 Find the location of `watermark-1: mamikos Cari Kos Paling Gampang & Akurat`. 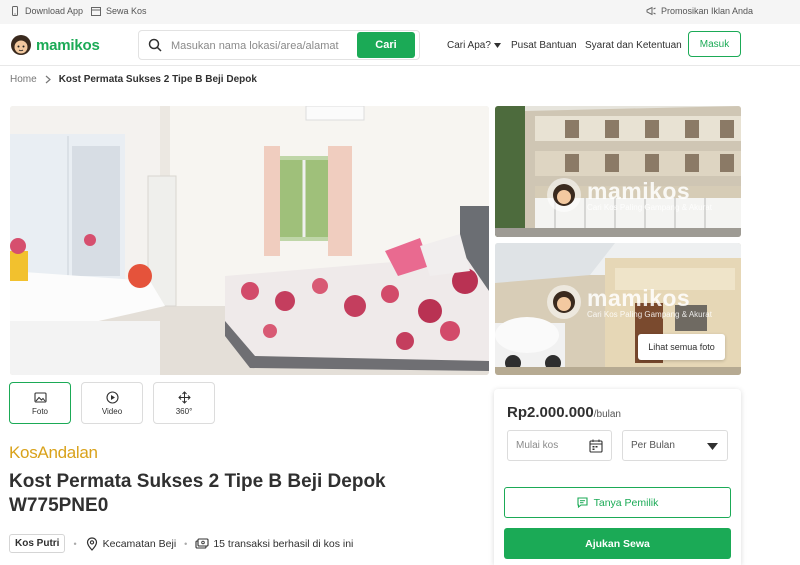

watermark-1: mamikos Cari Kos Paling Gampang & Akurat is located at coordinates (629, 195).